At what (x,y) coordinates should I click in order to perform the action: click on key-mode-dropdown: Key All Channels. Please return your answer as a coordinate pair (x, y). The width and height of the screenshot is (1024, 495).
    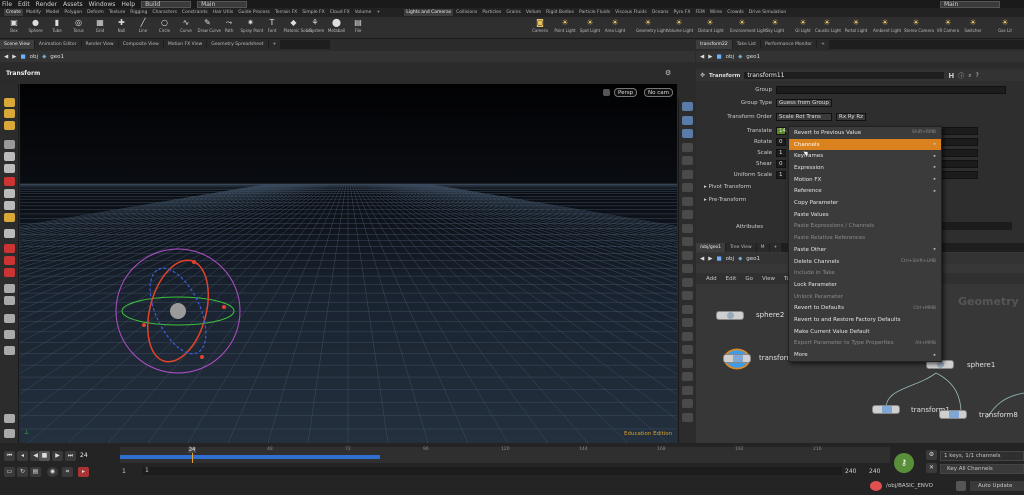
    Looking at the image, I should click on (982, 469).